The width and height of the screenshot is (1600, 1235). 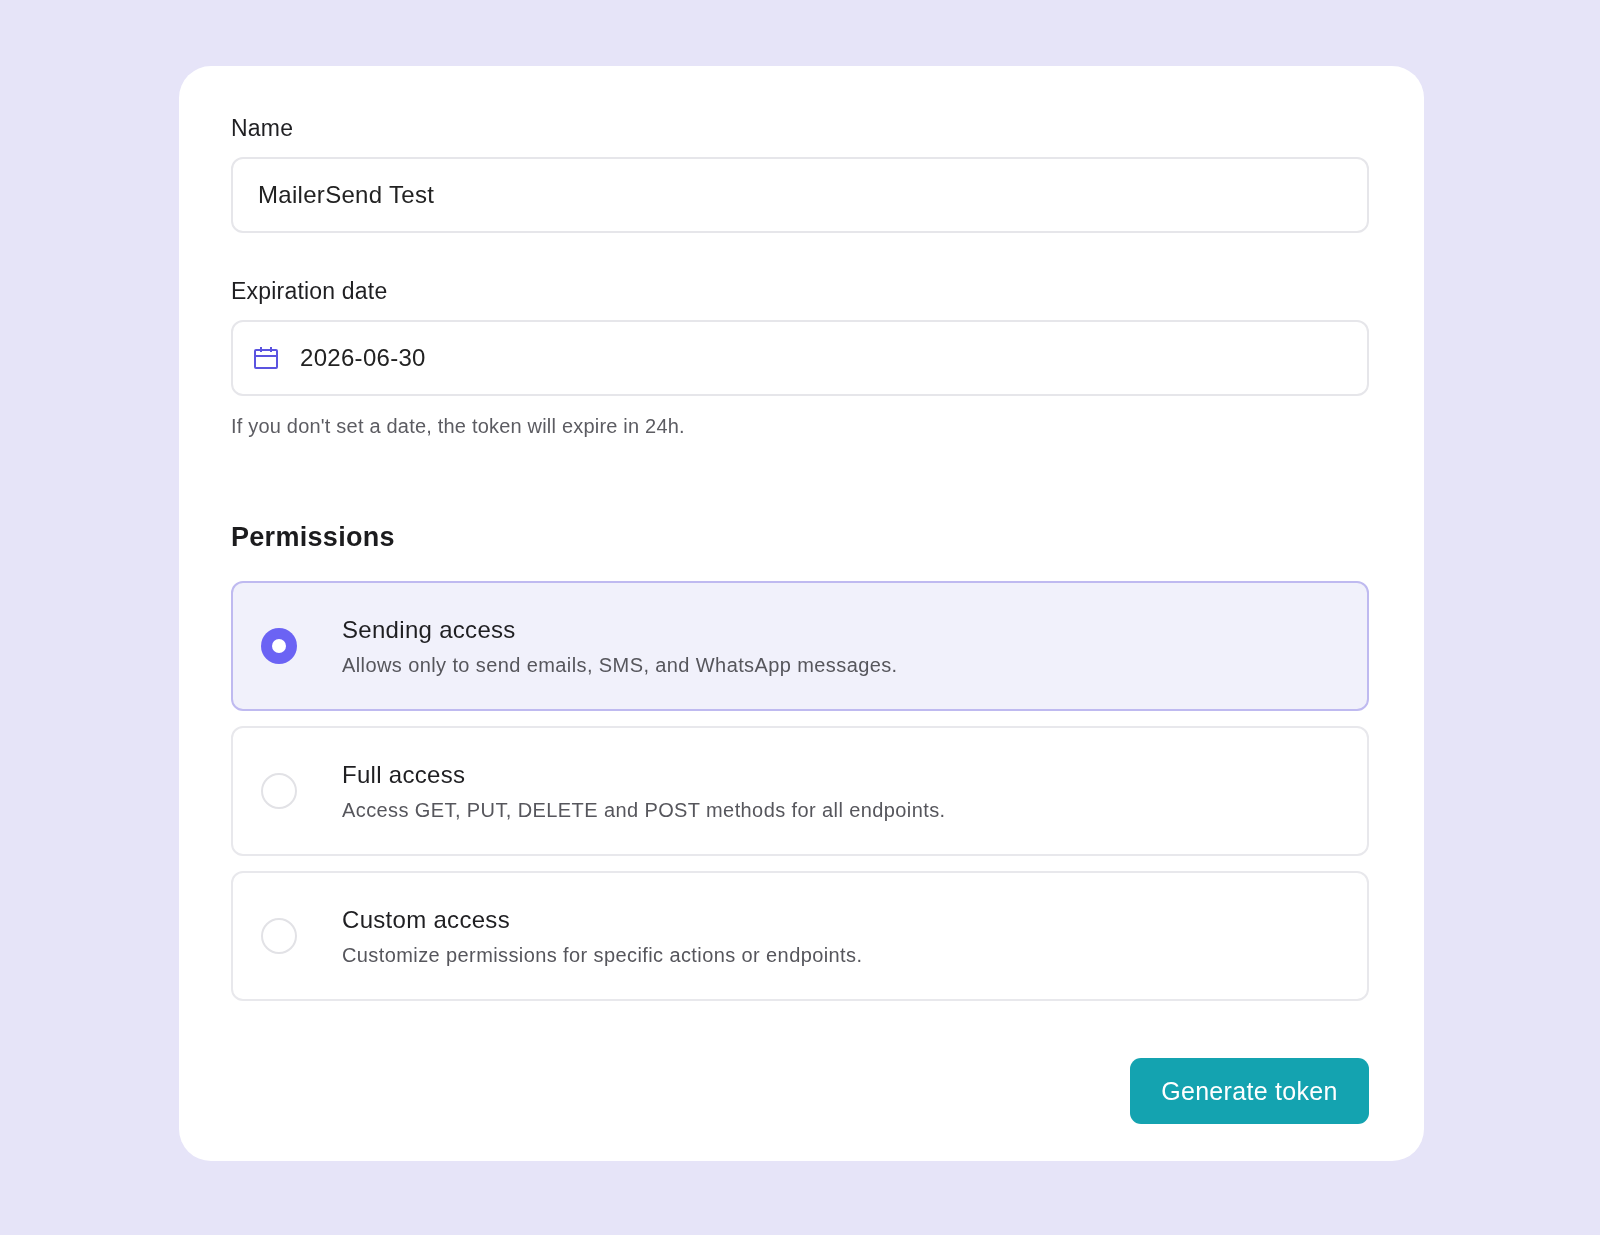 What do you see at coordinates (800, 195) in the screenshot?
I see `name-input: MailerSend Test` at bounding box center [800, 195].